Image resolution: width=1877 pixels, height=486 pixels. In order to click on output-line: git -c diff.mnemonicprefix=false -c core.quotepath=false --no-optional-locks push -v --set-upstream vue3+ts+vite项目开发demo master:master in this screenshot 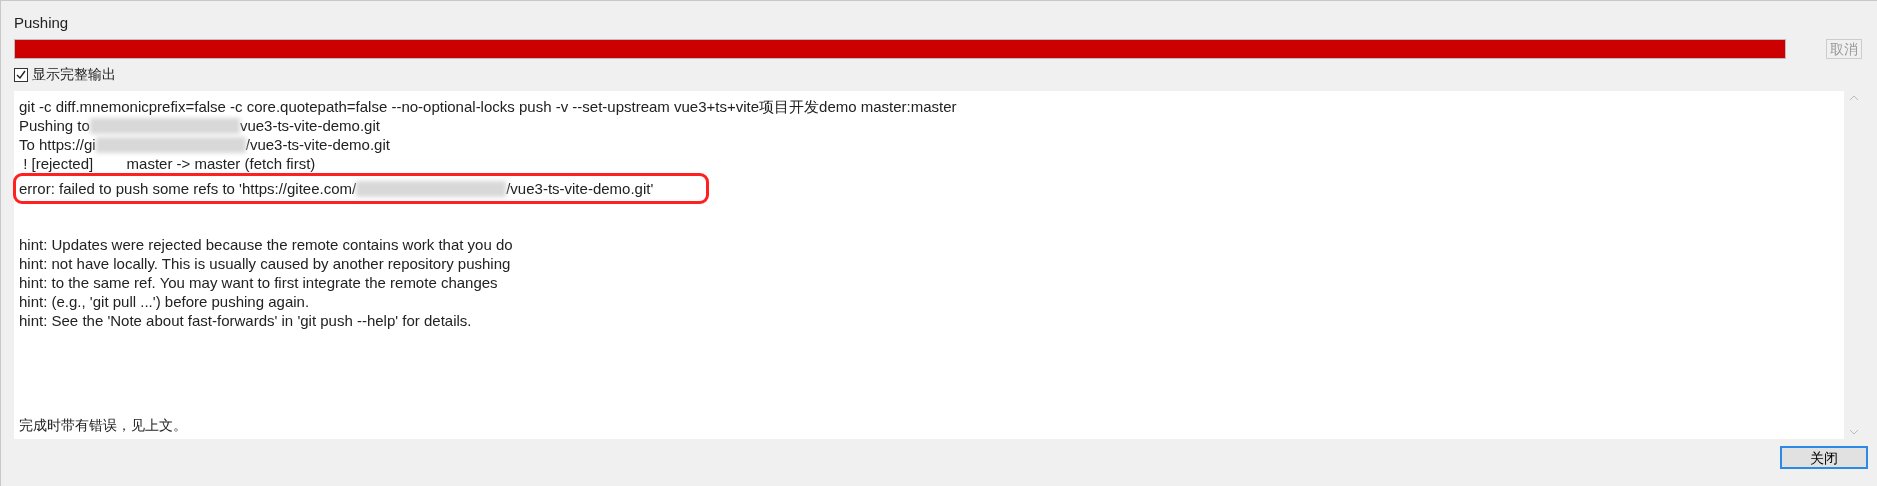, I will do `click(488, 106)`.